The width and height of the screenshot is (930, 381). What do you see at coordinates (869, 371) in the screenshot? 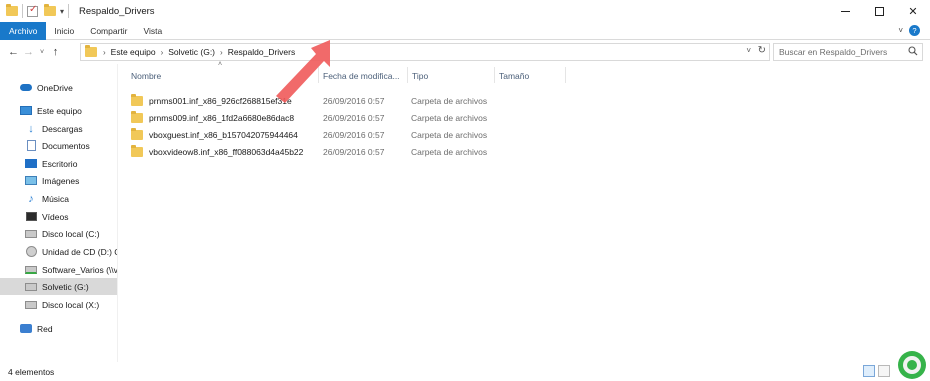
I see `details-view-icon` at bounding box center [869, 371].